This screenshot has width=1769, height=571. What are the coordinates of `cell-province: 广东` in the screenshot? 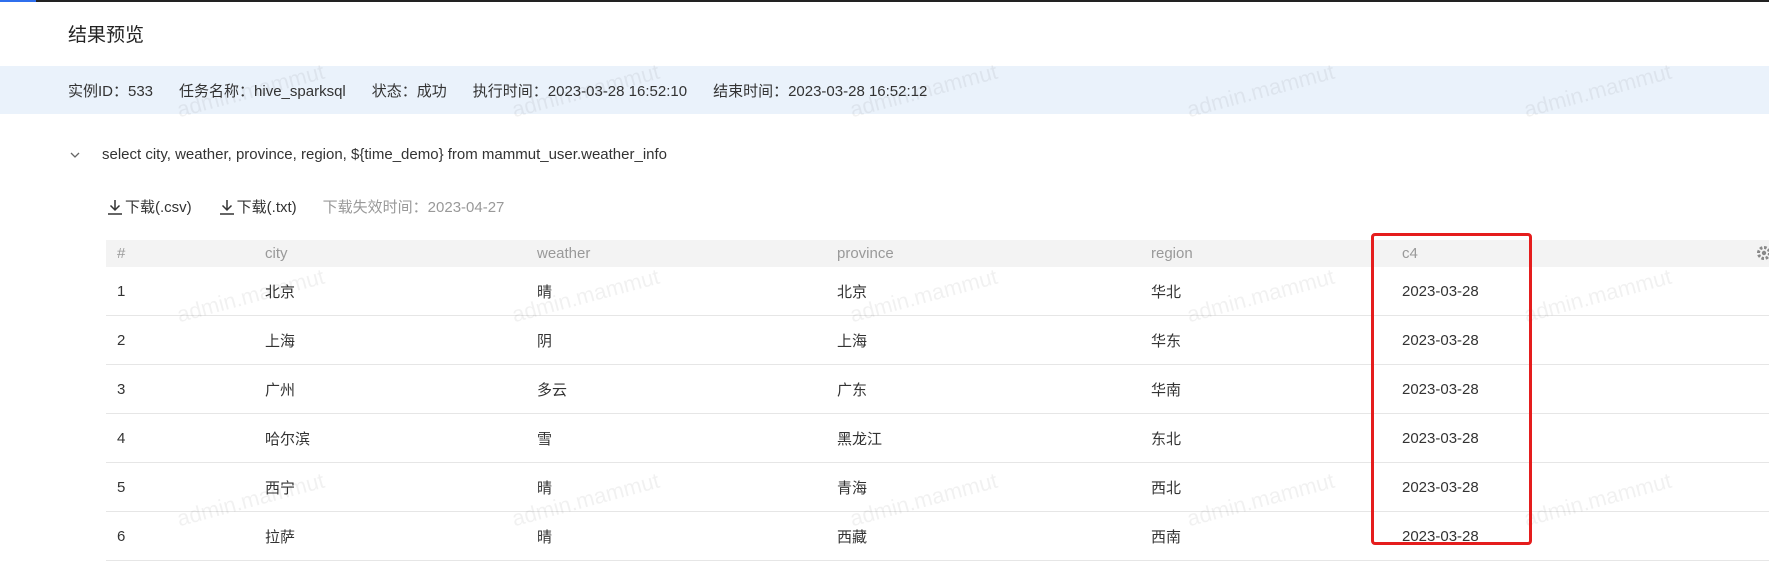 It's located at (852, 390).